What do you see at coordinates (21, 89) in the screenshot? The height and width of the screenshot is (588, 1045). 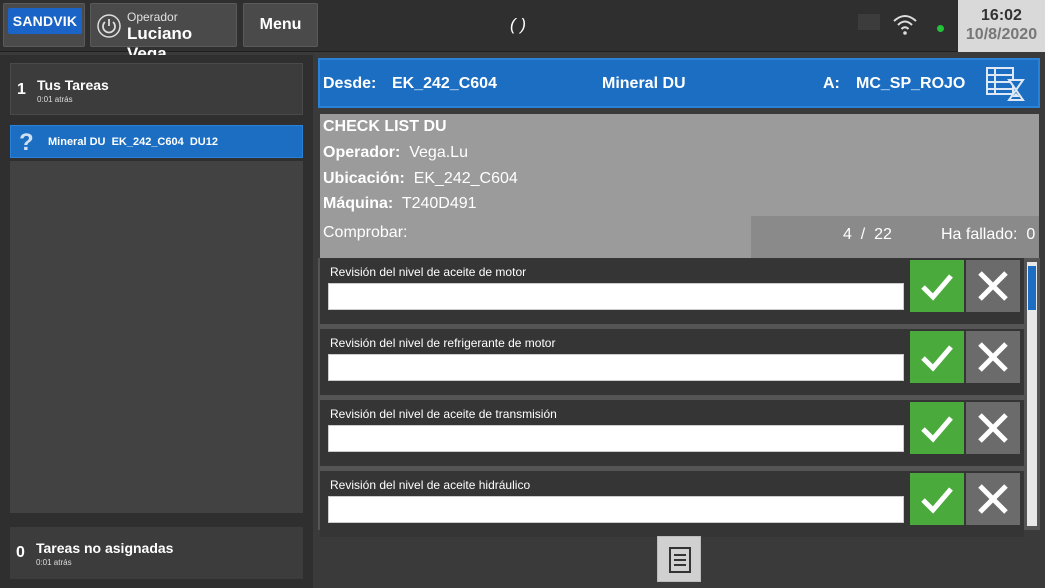 I see `my-tasks-count: 1` at bounding box center [21, 89].